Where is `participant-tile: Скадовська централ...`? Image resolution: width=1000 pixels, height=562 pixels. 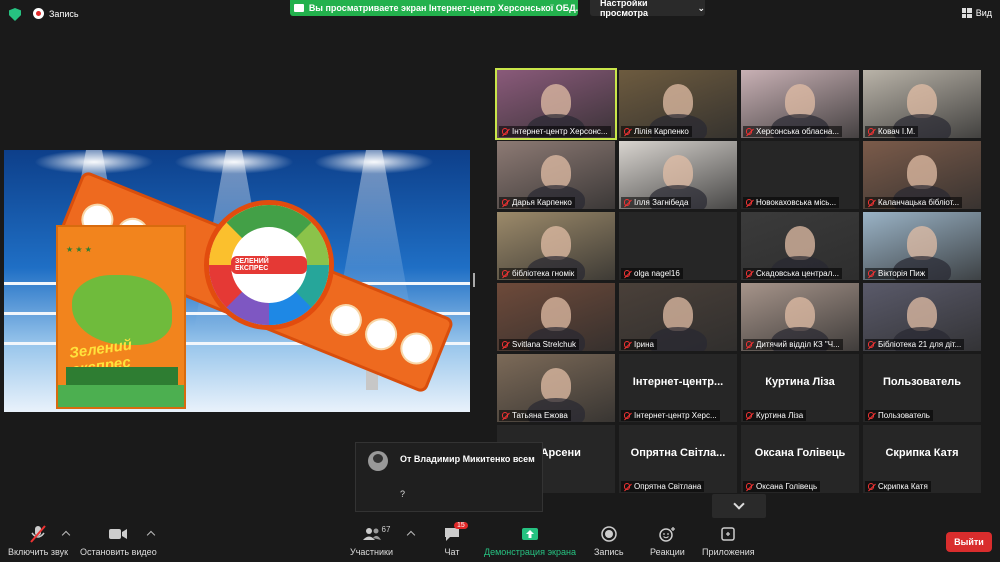 participant-tile: Скадовська централ... is located at coordinates (800, 246).